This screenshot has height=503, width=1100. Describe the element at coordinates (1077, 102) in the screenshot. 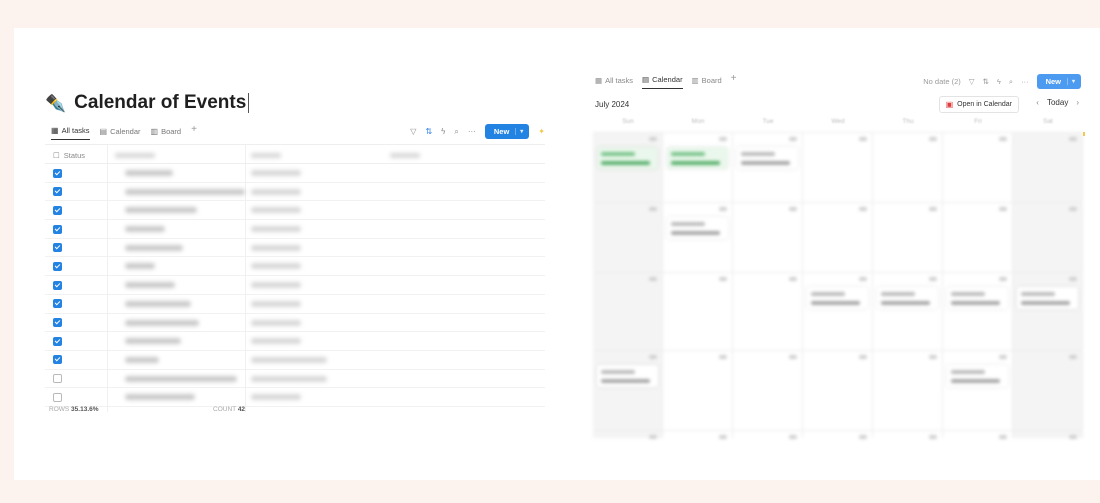

I see `chevron-right-icon: ›` at that location.